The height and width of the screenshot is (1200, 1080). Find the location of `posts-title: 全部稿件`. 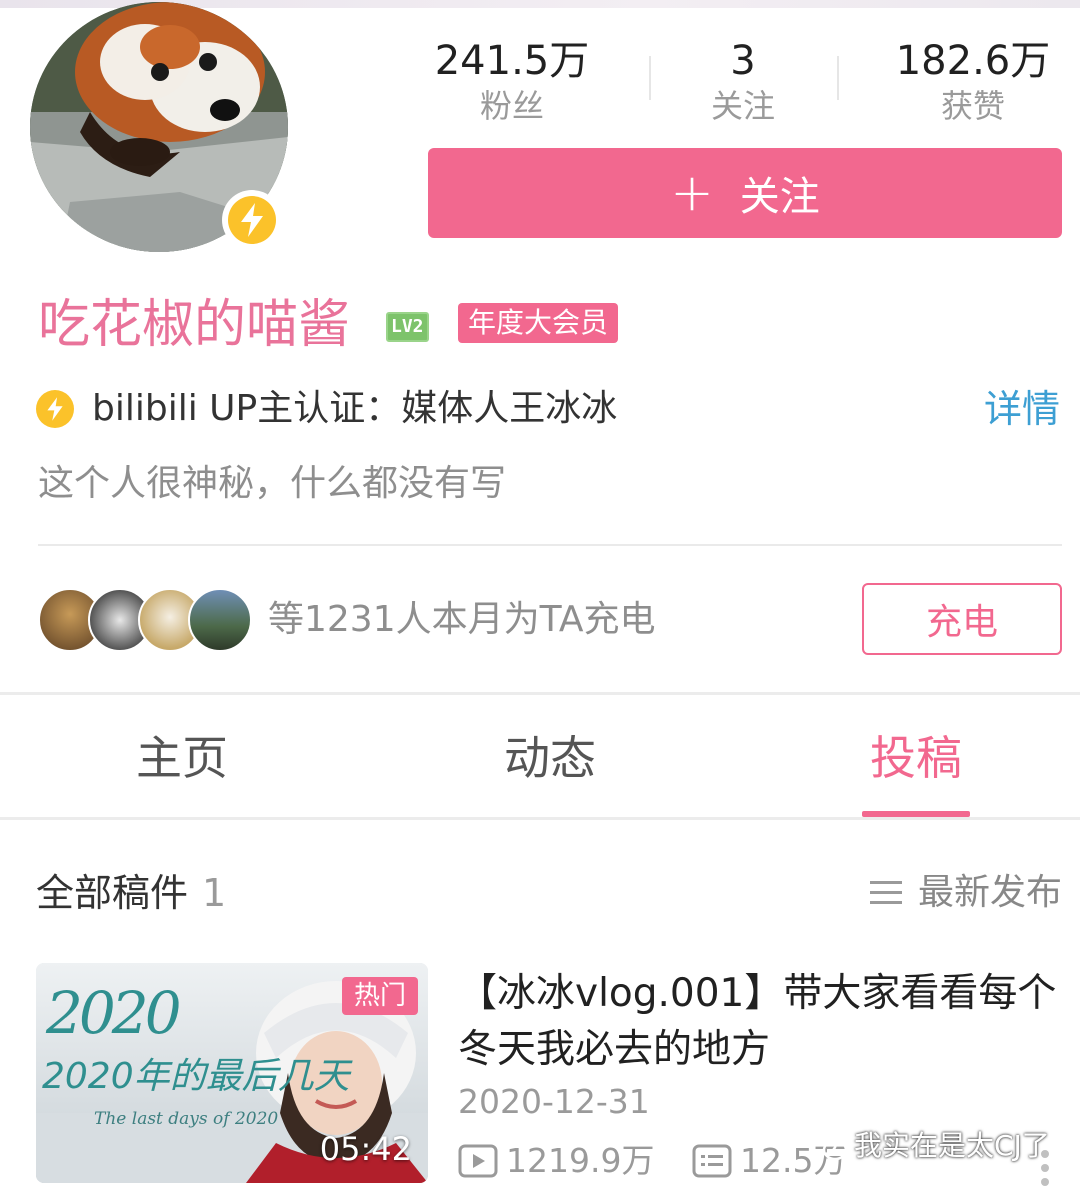

posts-title: 全部稿件 is located at coordinates (112, 893).